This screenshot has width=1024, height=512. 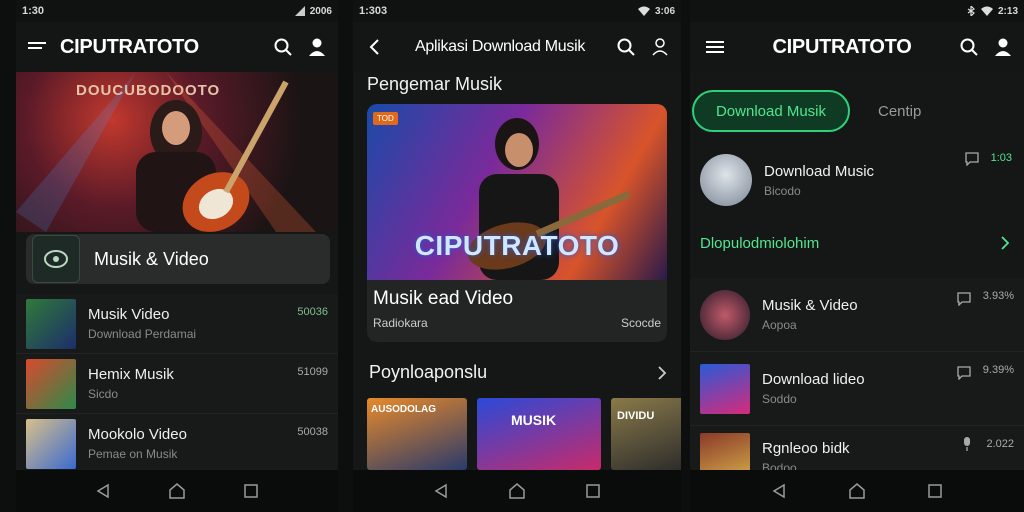 What do you see at coordinates (806, 448) in the screenshot?
I see `item-title: Rgnleoo bidk` at bounding box center [806, 448].